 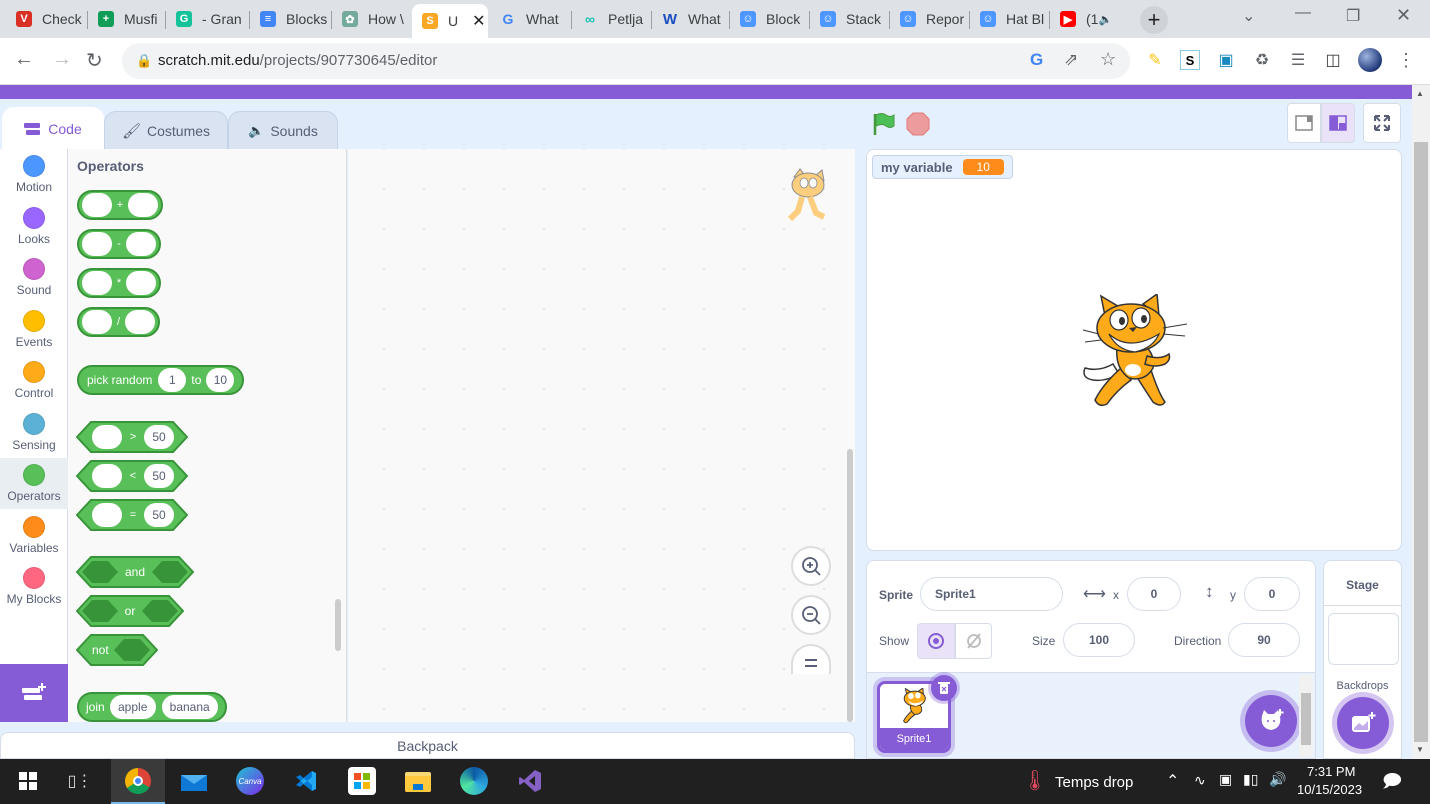 What do you see at coordinates (1248, 16) in the screenshot?
I see `tab-search-chevron-icon: ⌄` at bounding box center [1248, 16].